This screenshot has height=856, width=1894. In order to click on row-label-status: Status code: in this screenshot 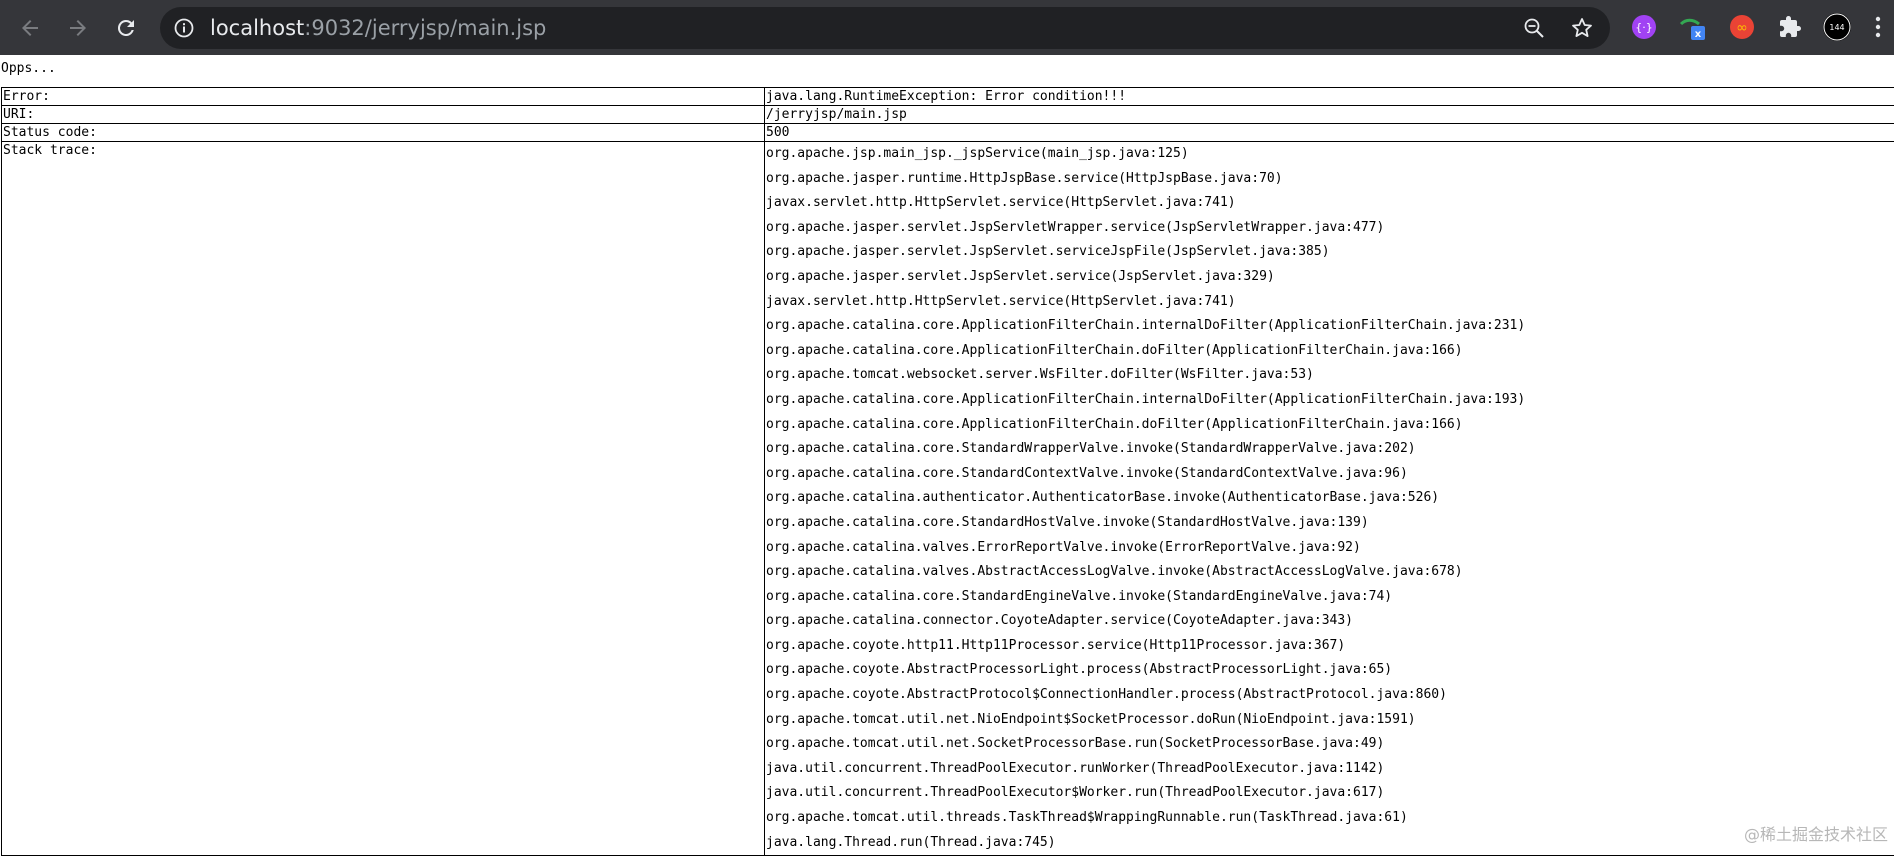, I will do `click(383, 133)`.